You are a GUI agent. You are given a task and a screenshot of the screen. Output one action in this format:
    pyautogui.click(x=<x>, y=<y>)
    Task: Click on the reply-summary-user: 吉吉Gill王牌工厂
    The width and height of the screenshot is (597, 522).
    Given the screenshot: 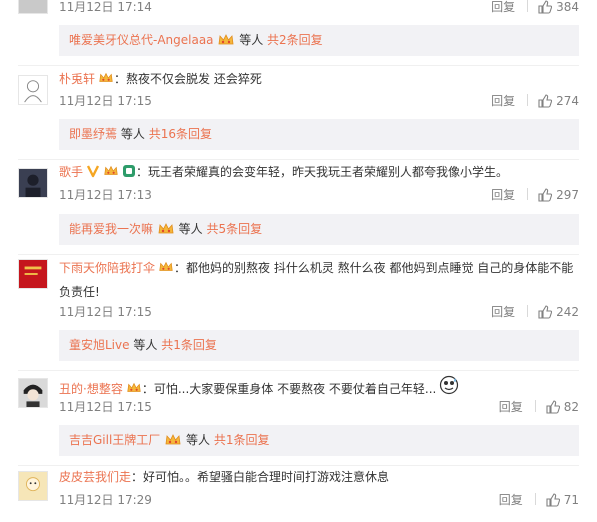 What is the action you would take?
    pyautogui.click(x=114, y=440)
    